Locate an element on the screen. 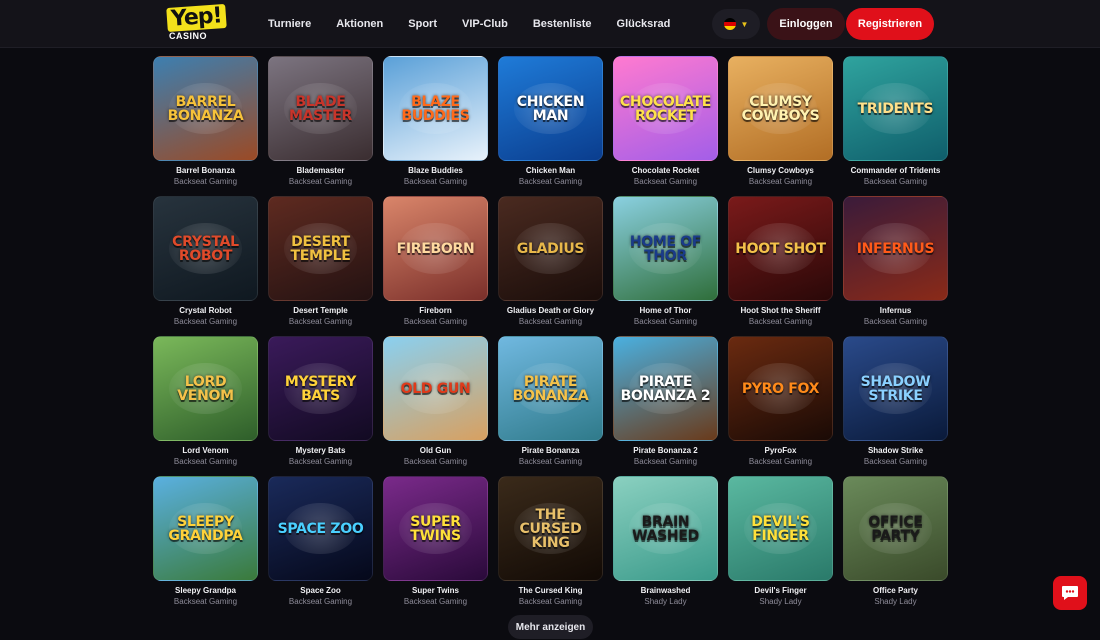 The height and width of the screenshot is (640, 1100). game-thumbnail: Space Zoo is located at coordinates (320, 528).